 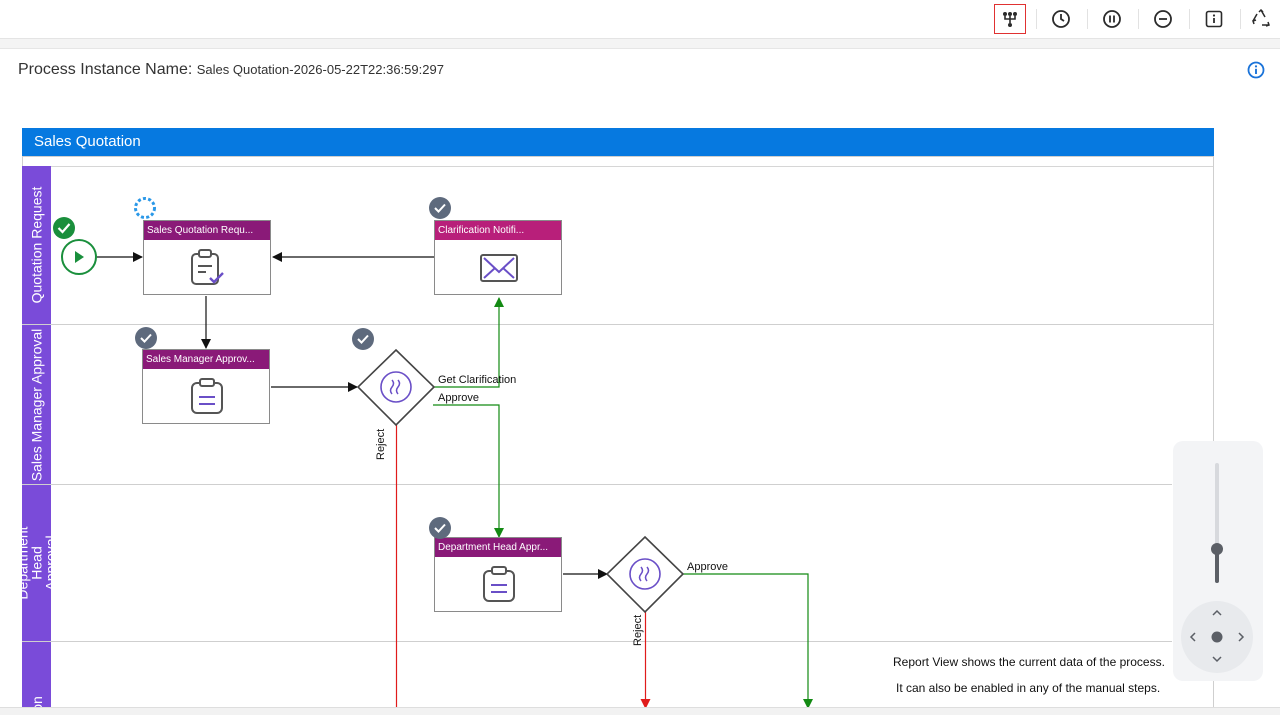 I want to click on in-progress-spinner-icon, so click(x=145, y=208).